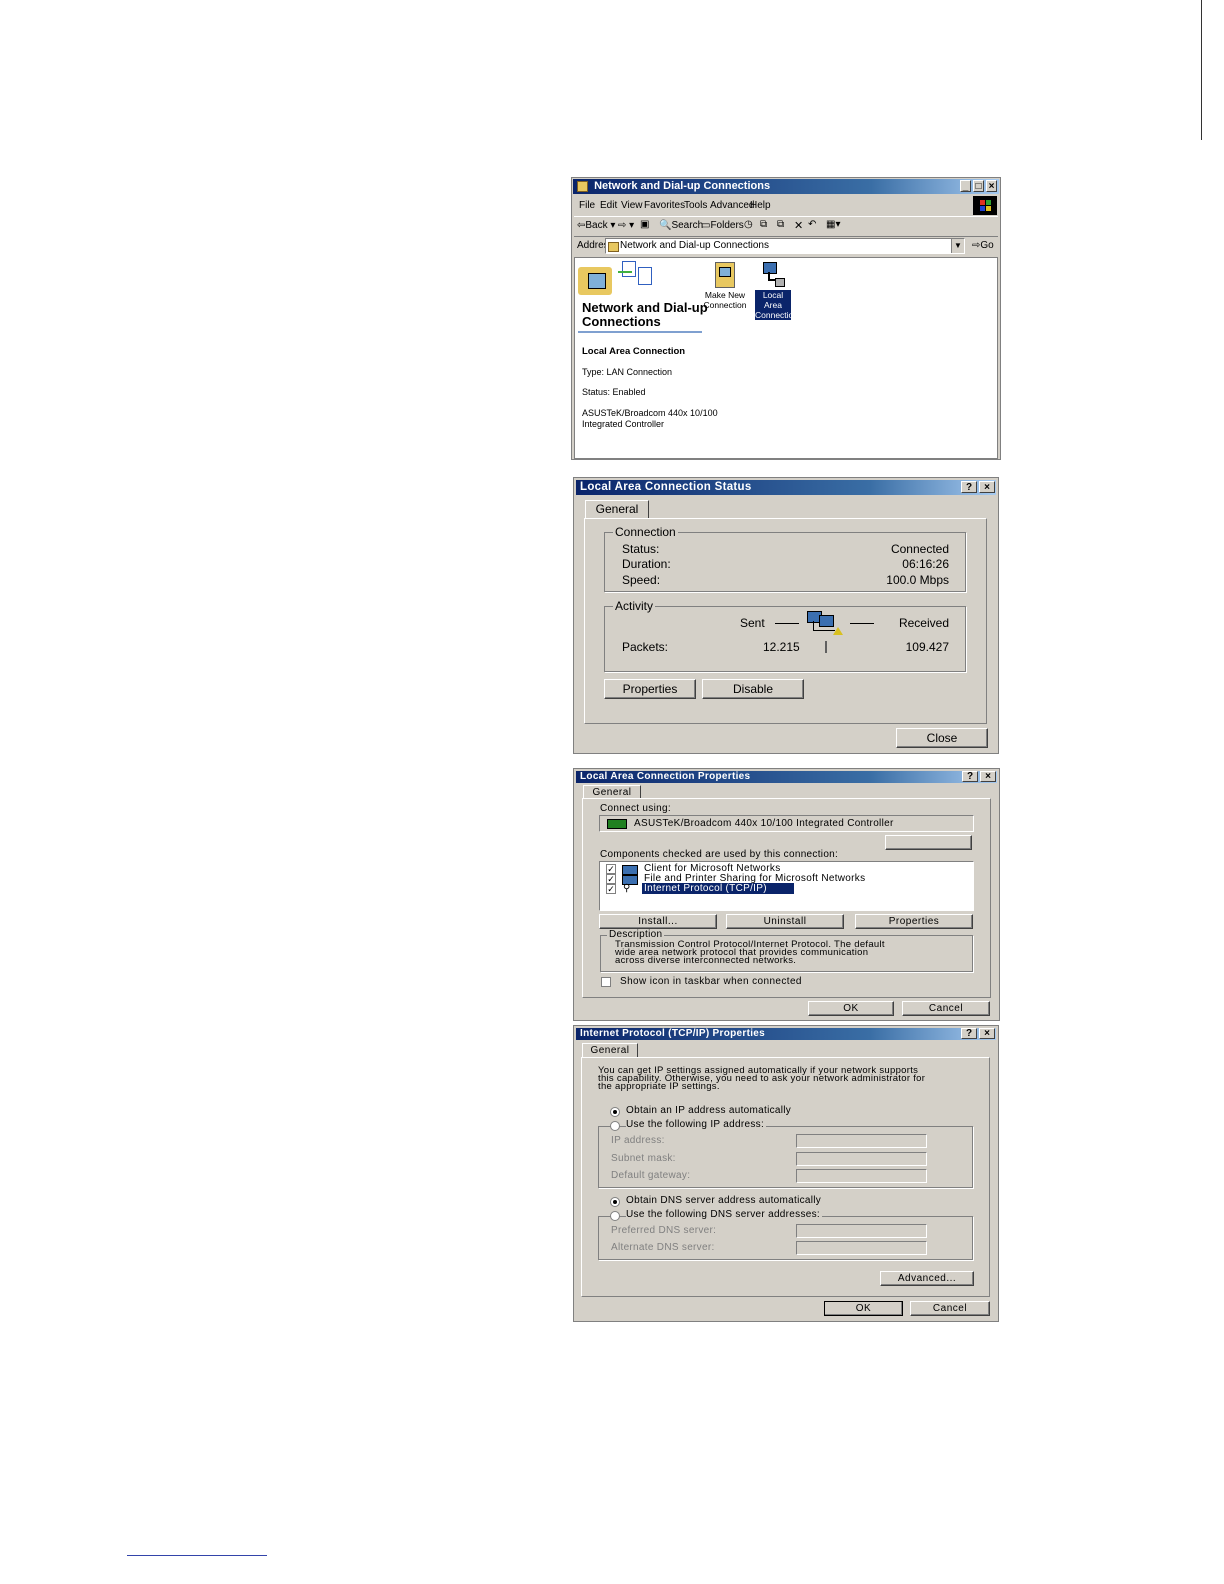 This screenshot has height=1584, width=1224. I want to click on address-input: Network and Dial-up Connections ▼, so click(785, 246).